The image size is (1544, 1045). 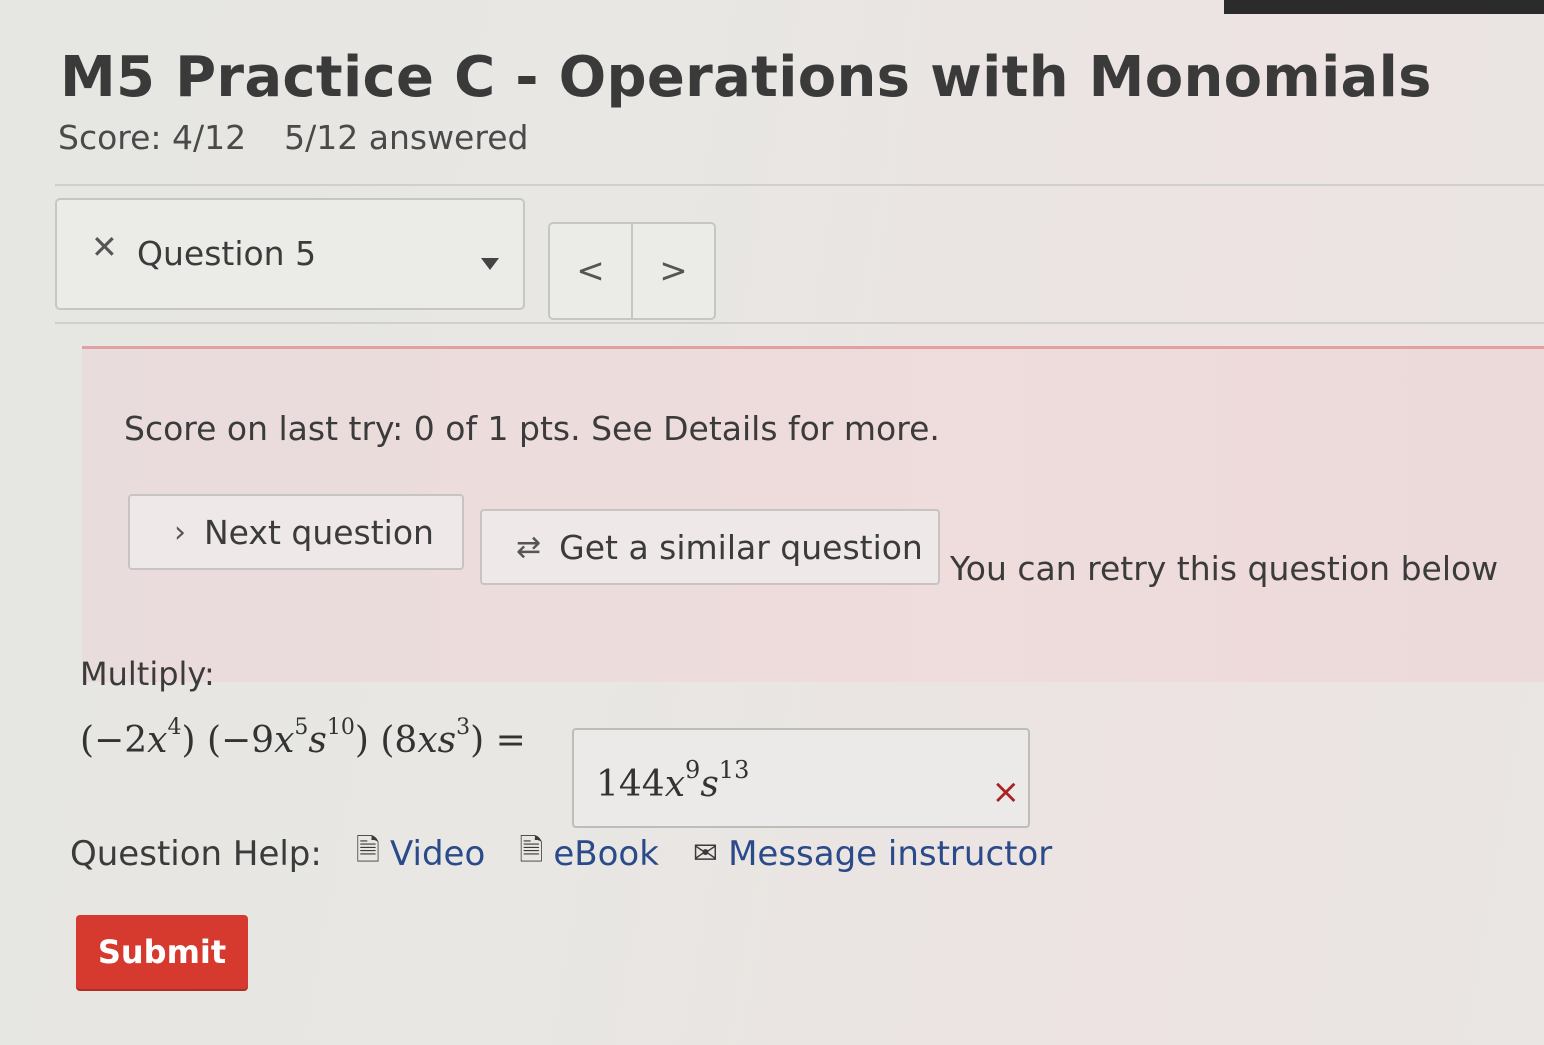 I want to click on answer-value: 144x9s13, so click(x=673, y=780).